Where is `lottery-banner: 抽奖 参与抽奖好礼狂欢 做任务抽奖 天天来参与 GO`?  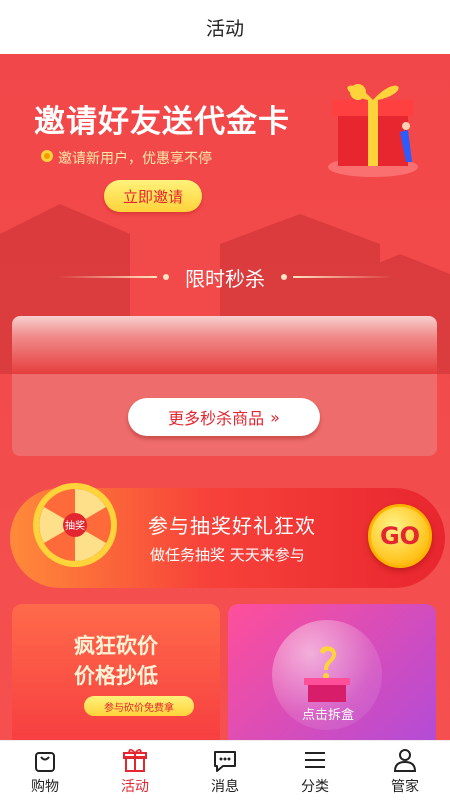 lottery-banner: 抽奖 参与抽奖好礼狂欢 做任务抽奖 天天来参与 GO is located at coordinates (227, 535).